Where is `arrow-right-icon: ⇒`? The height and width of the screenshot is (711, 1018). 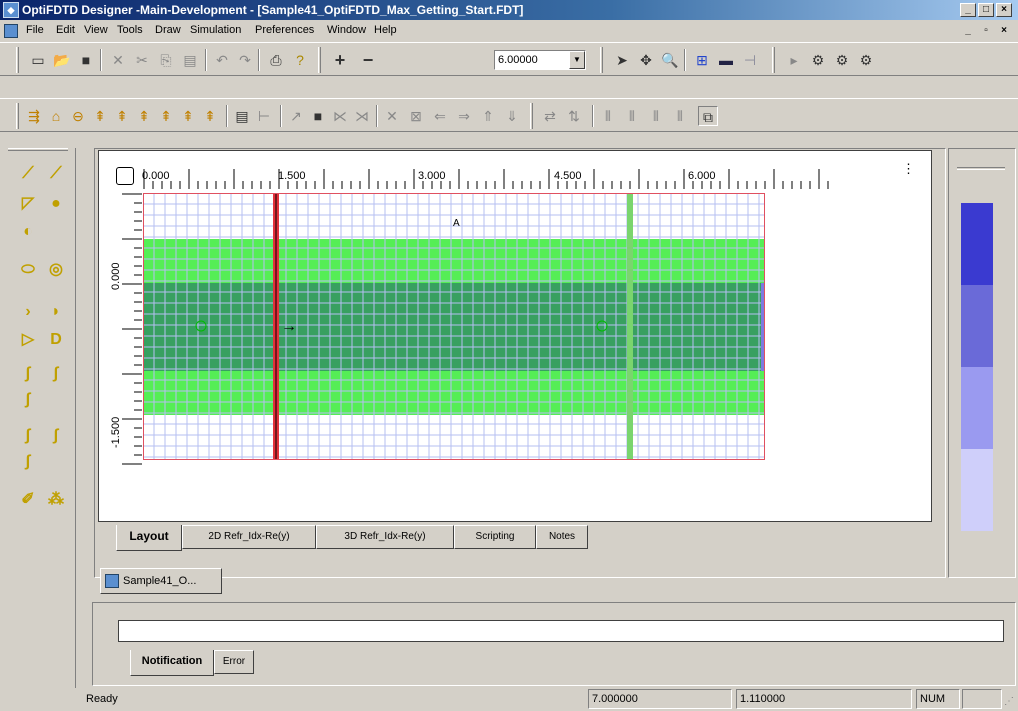 arrow-right-icon: ⇒ is located at coordinates (464, 116).